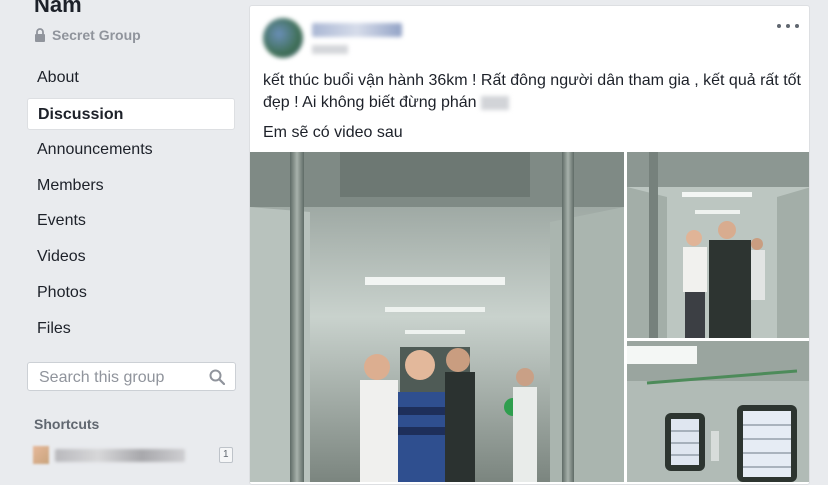 Image resolution: width=828 pixels, height=485 pixels. Describe the element at coordinates (226, 455) in the screenshot. I see `shortcut-count-badge: 1` at that location.